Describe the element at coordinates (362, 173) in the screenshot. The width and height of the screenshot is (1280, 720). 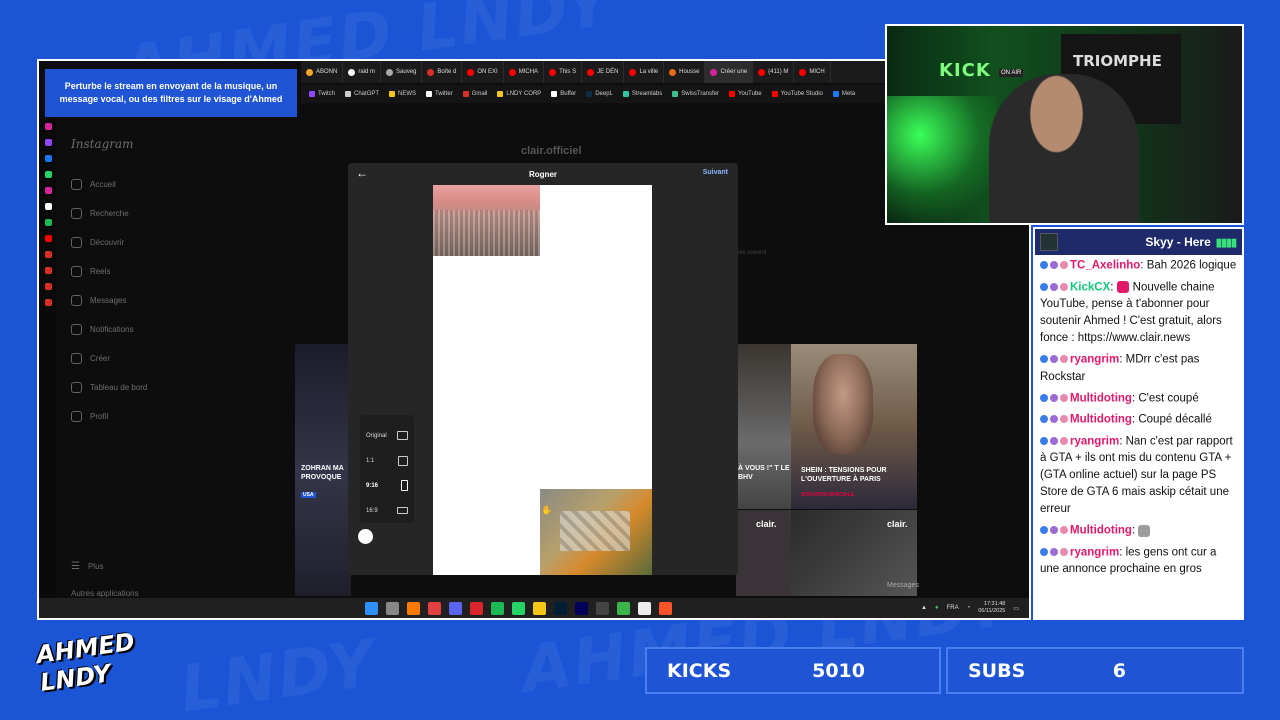
I see `back-arrow-icon: ←` at that location.